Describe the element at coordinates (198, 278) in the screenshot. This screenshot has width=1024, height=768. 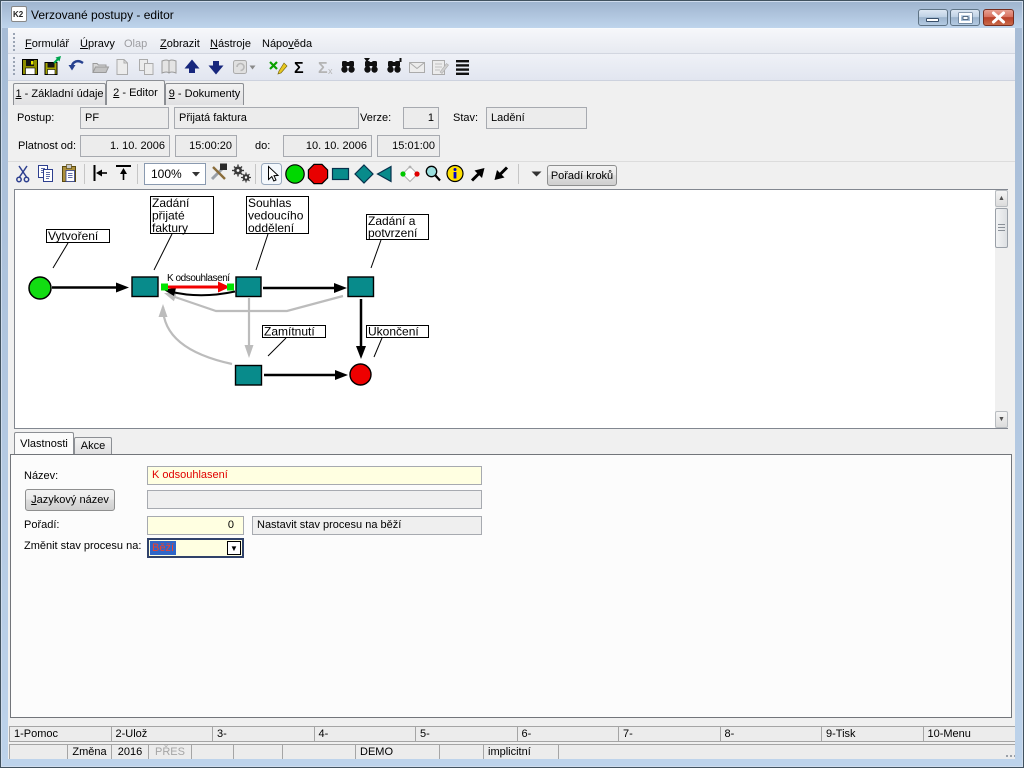
I see `svg-text: K odsouhlasení` at that location.